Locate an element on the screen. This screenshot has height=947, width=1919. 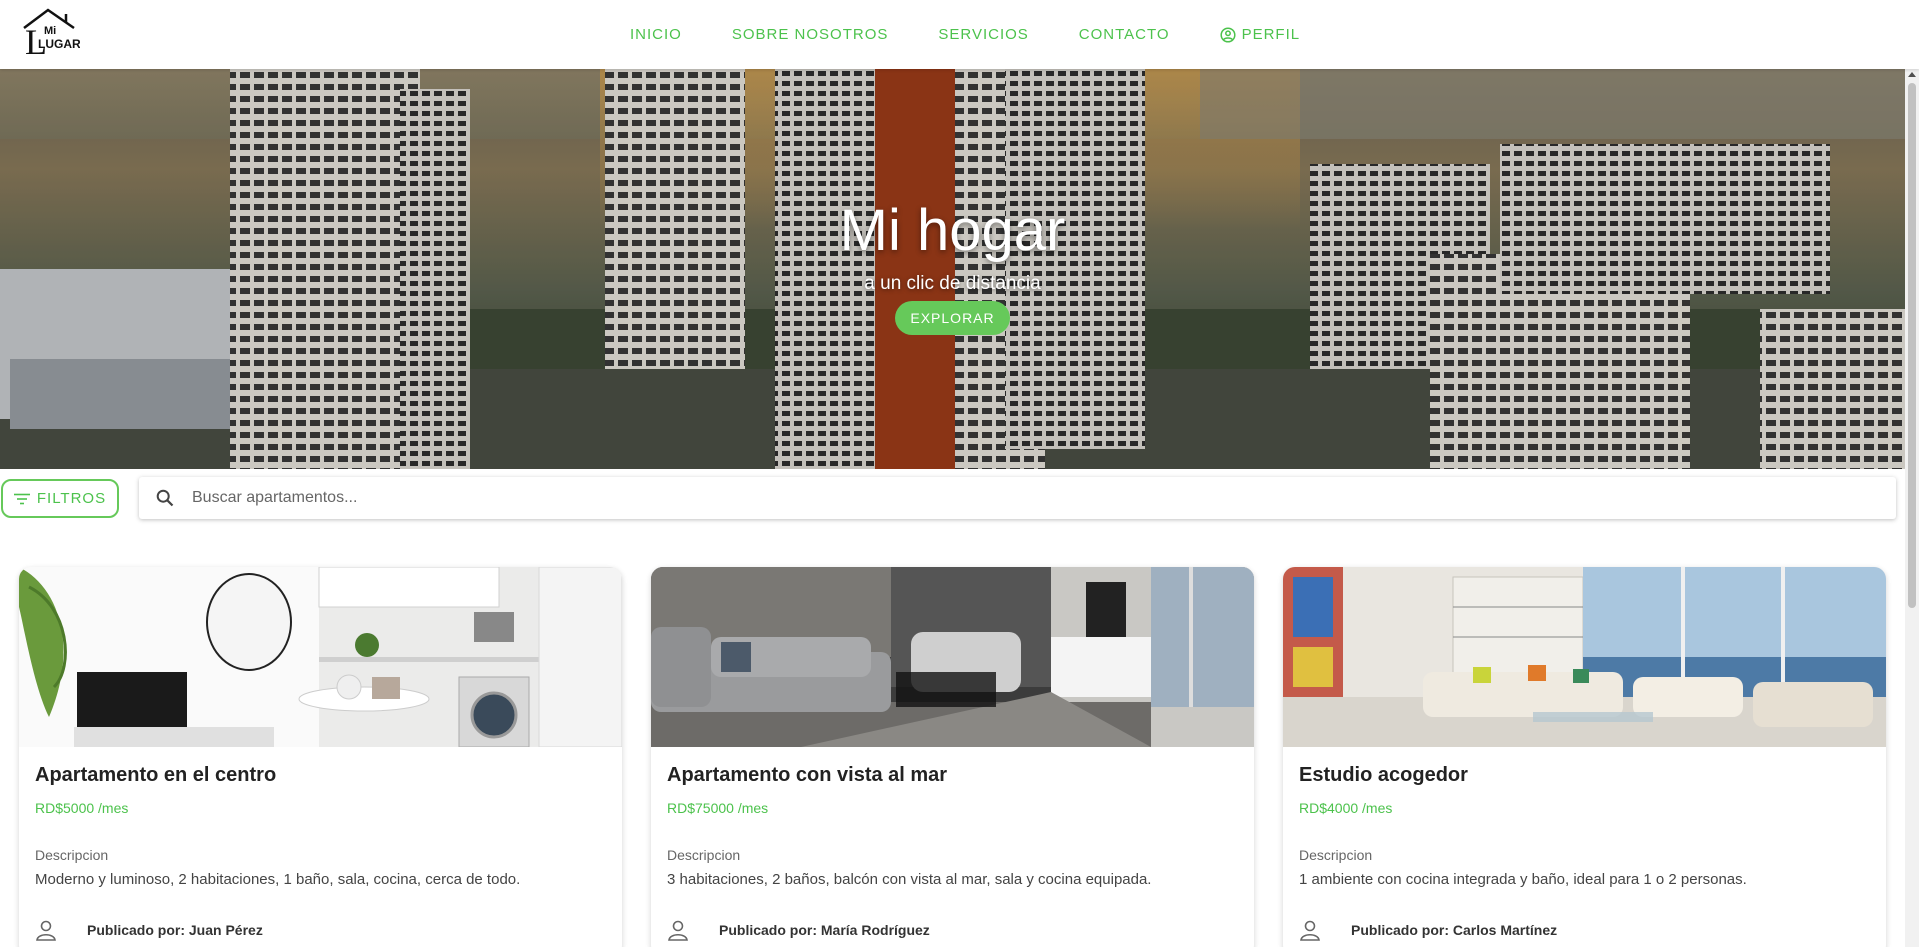
nav-link-perfil: PERFIL is located at coordinates (1260, 34).